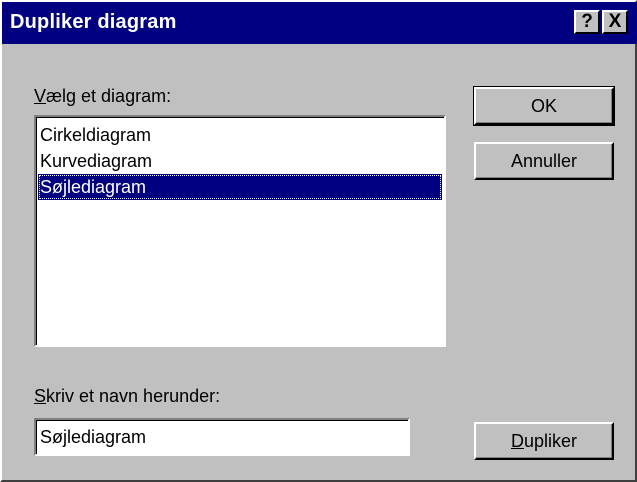 The width and height of the screenshot is (637, 482). What do you see at coordinates (240, 161) in the screenshot?
I see `list-item: Kurvediagram` at bounding box center [240, 161].